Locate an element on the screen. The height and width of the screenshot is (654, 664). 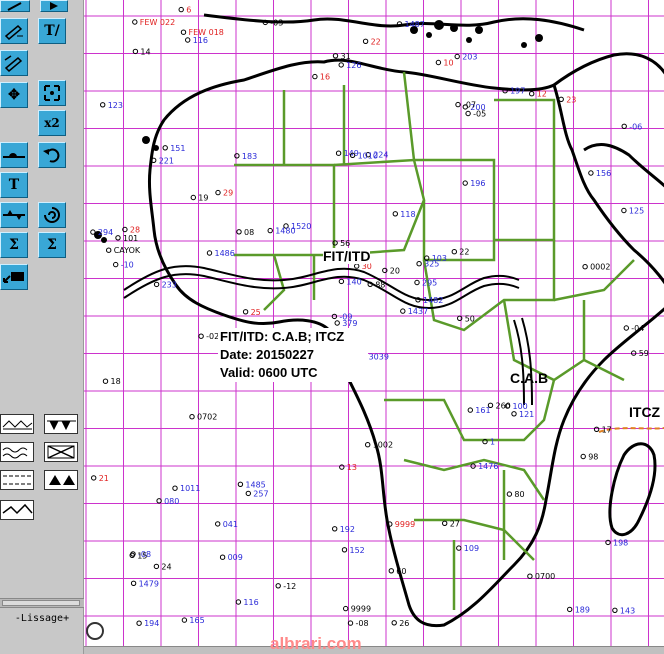
scrollbar-thumb is located at coordinates (41, 603).